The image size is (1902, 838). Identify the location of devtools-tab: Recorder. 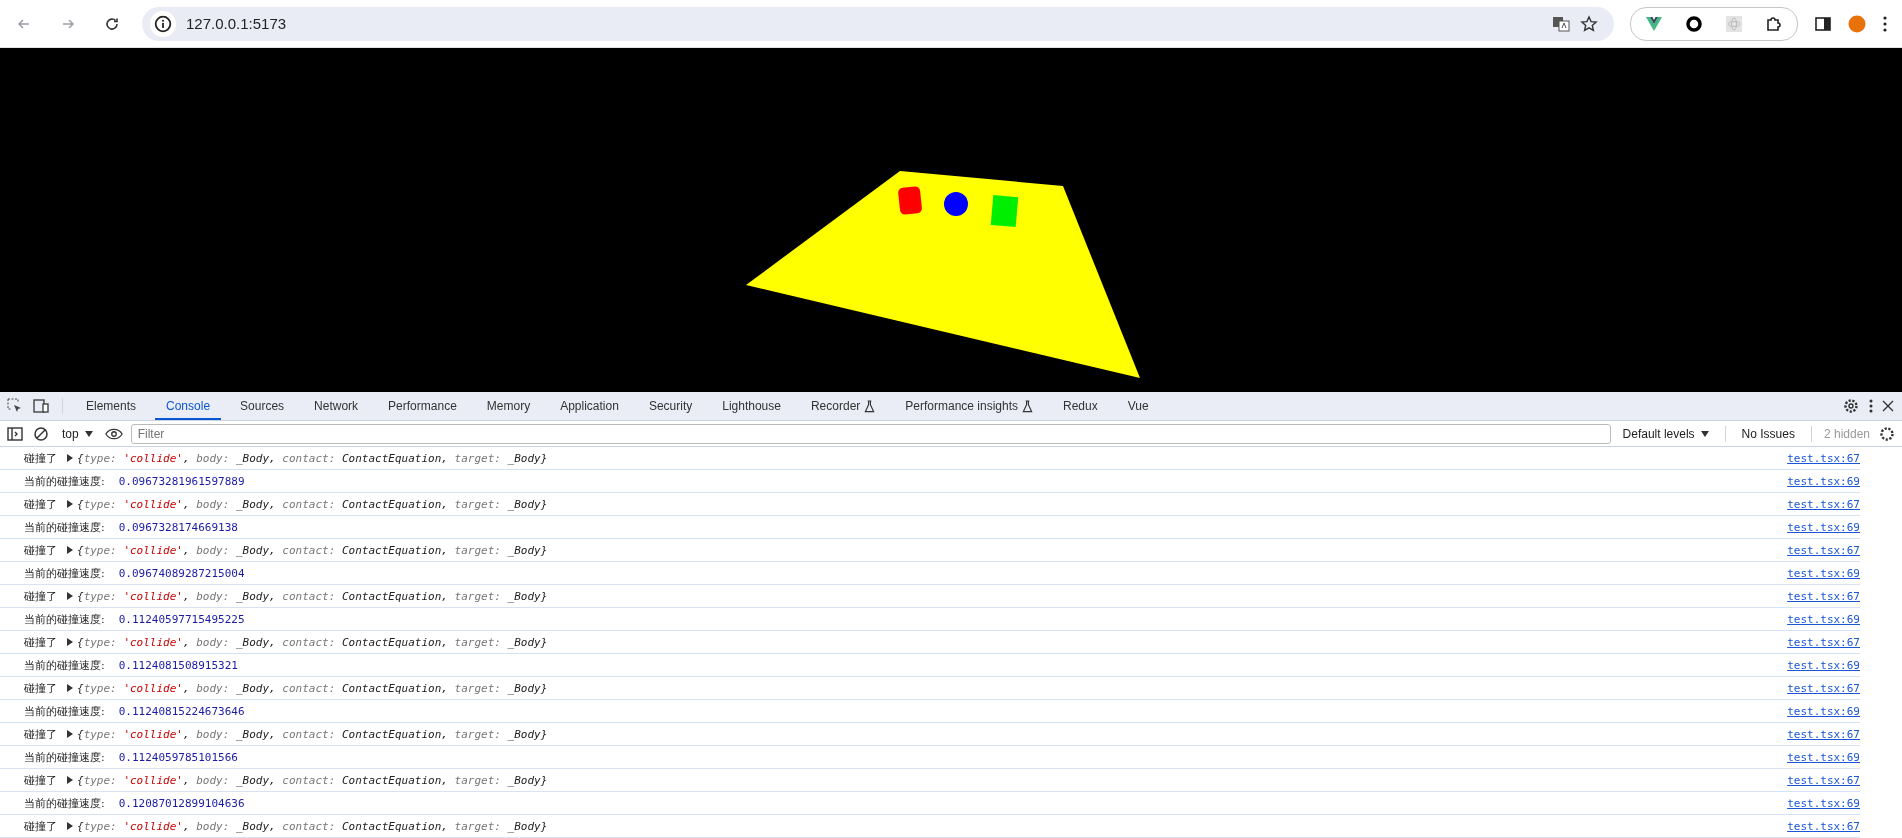
(843, 406).